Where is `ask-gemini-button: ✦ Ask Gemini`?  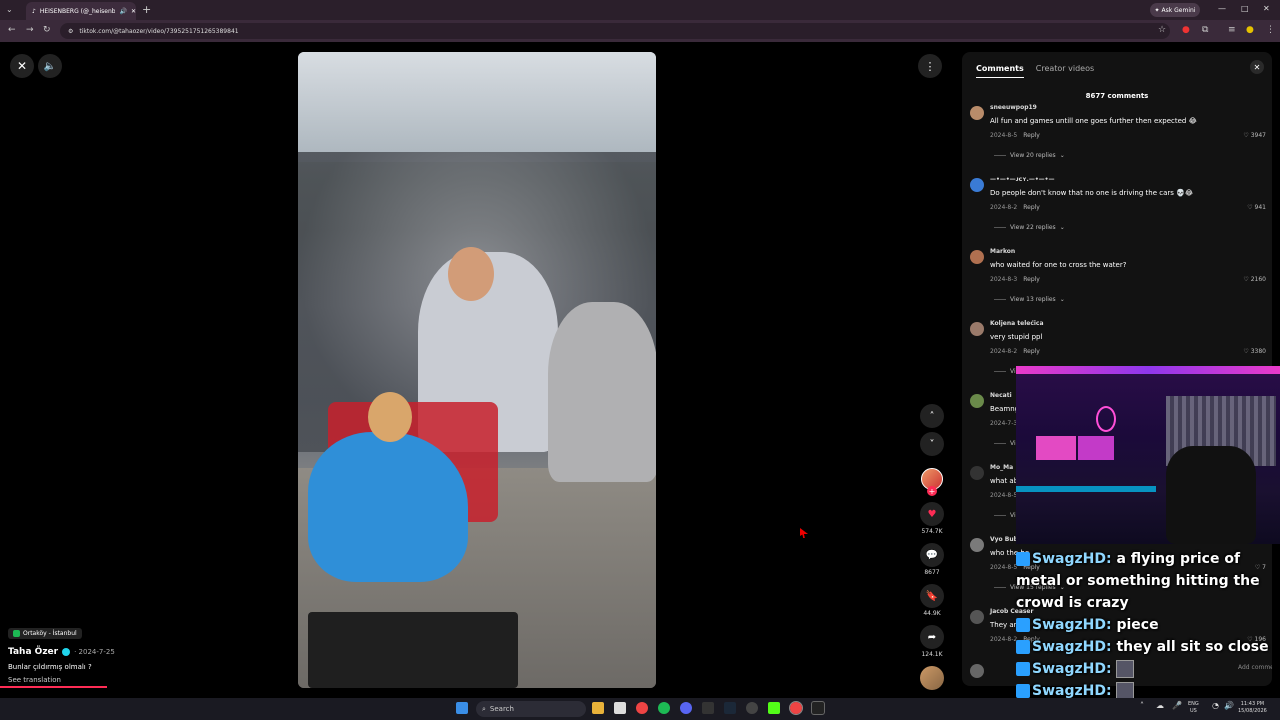 ask-gemini-button: ✦ Ask Gemini is located at coordinates (1175, 10).